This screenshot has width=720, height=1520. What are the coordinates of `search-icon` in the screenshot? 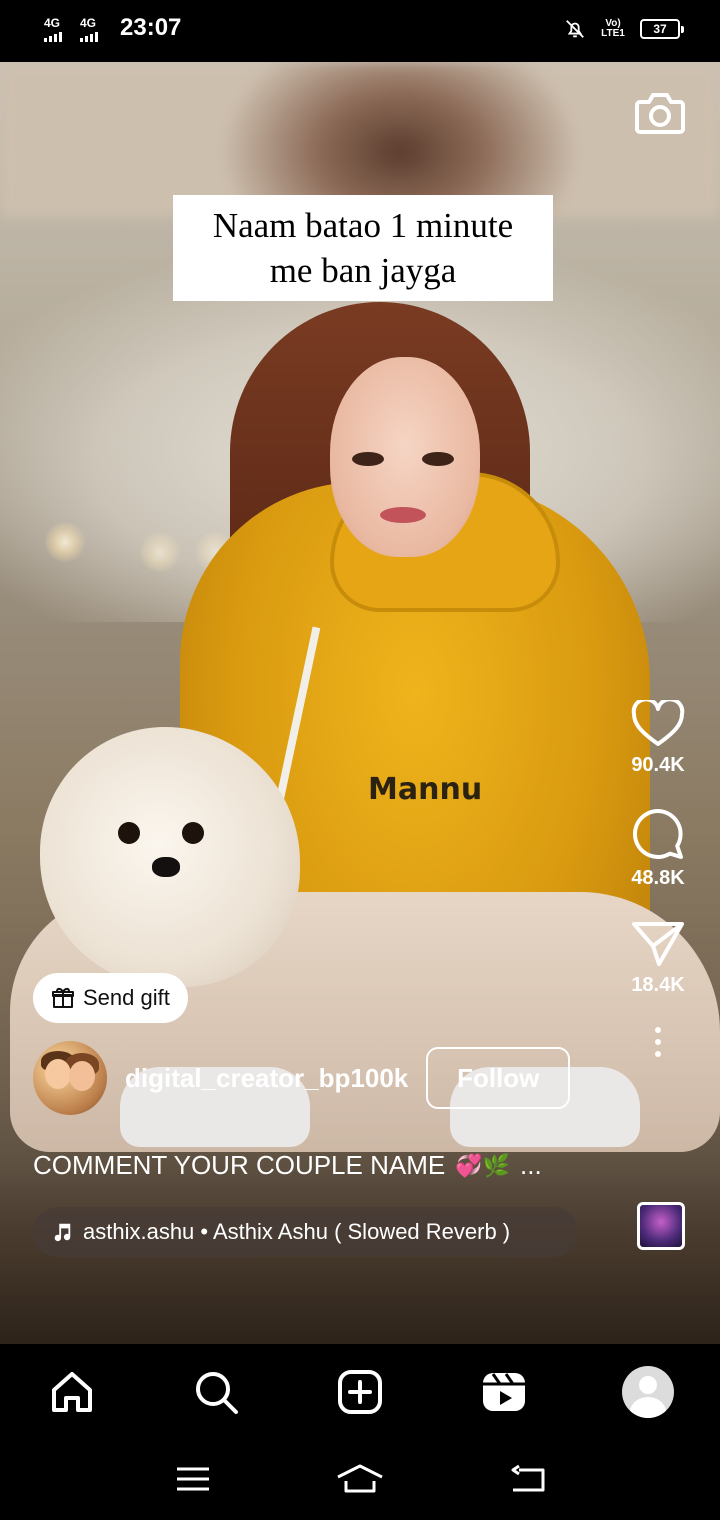 It's located at (216, 1392).